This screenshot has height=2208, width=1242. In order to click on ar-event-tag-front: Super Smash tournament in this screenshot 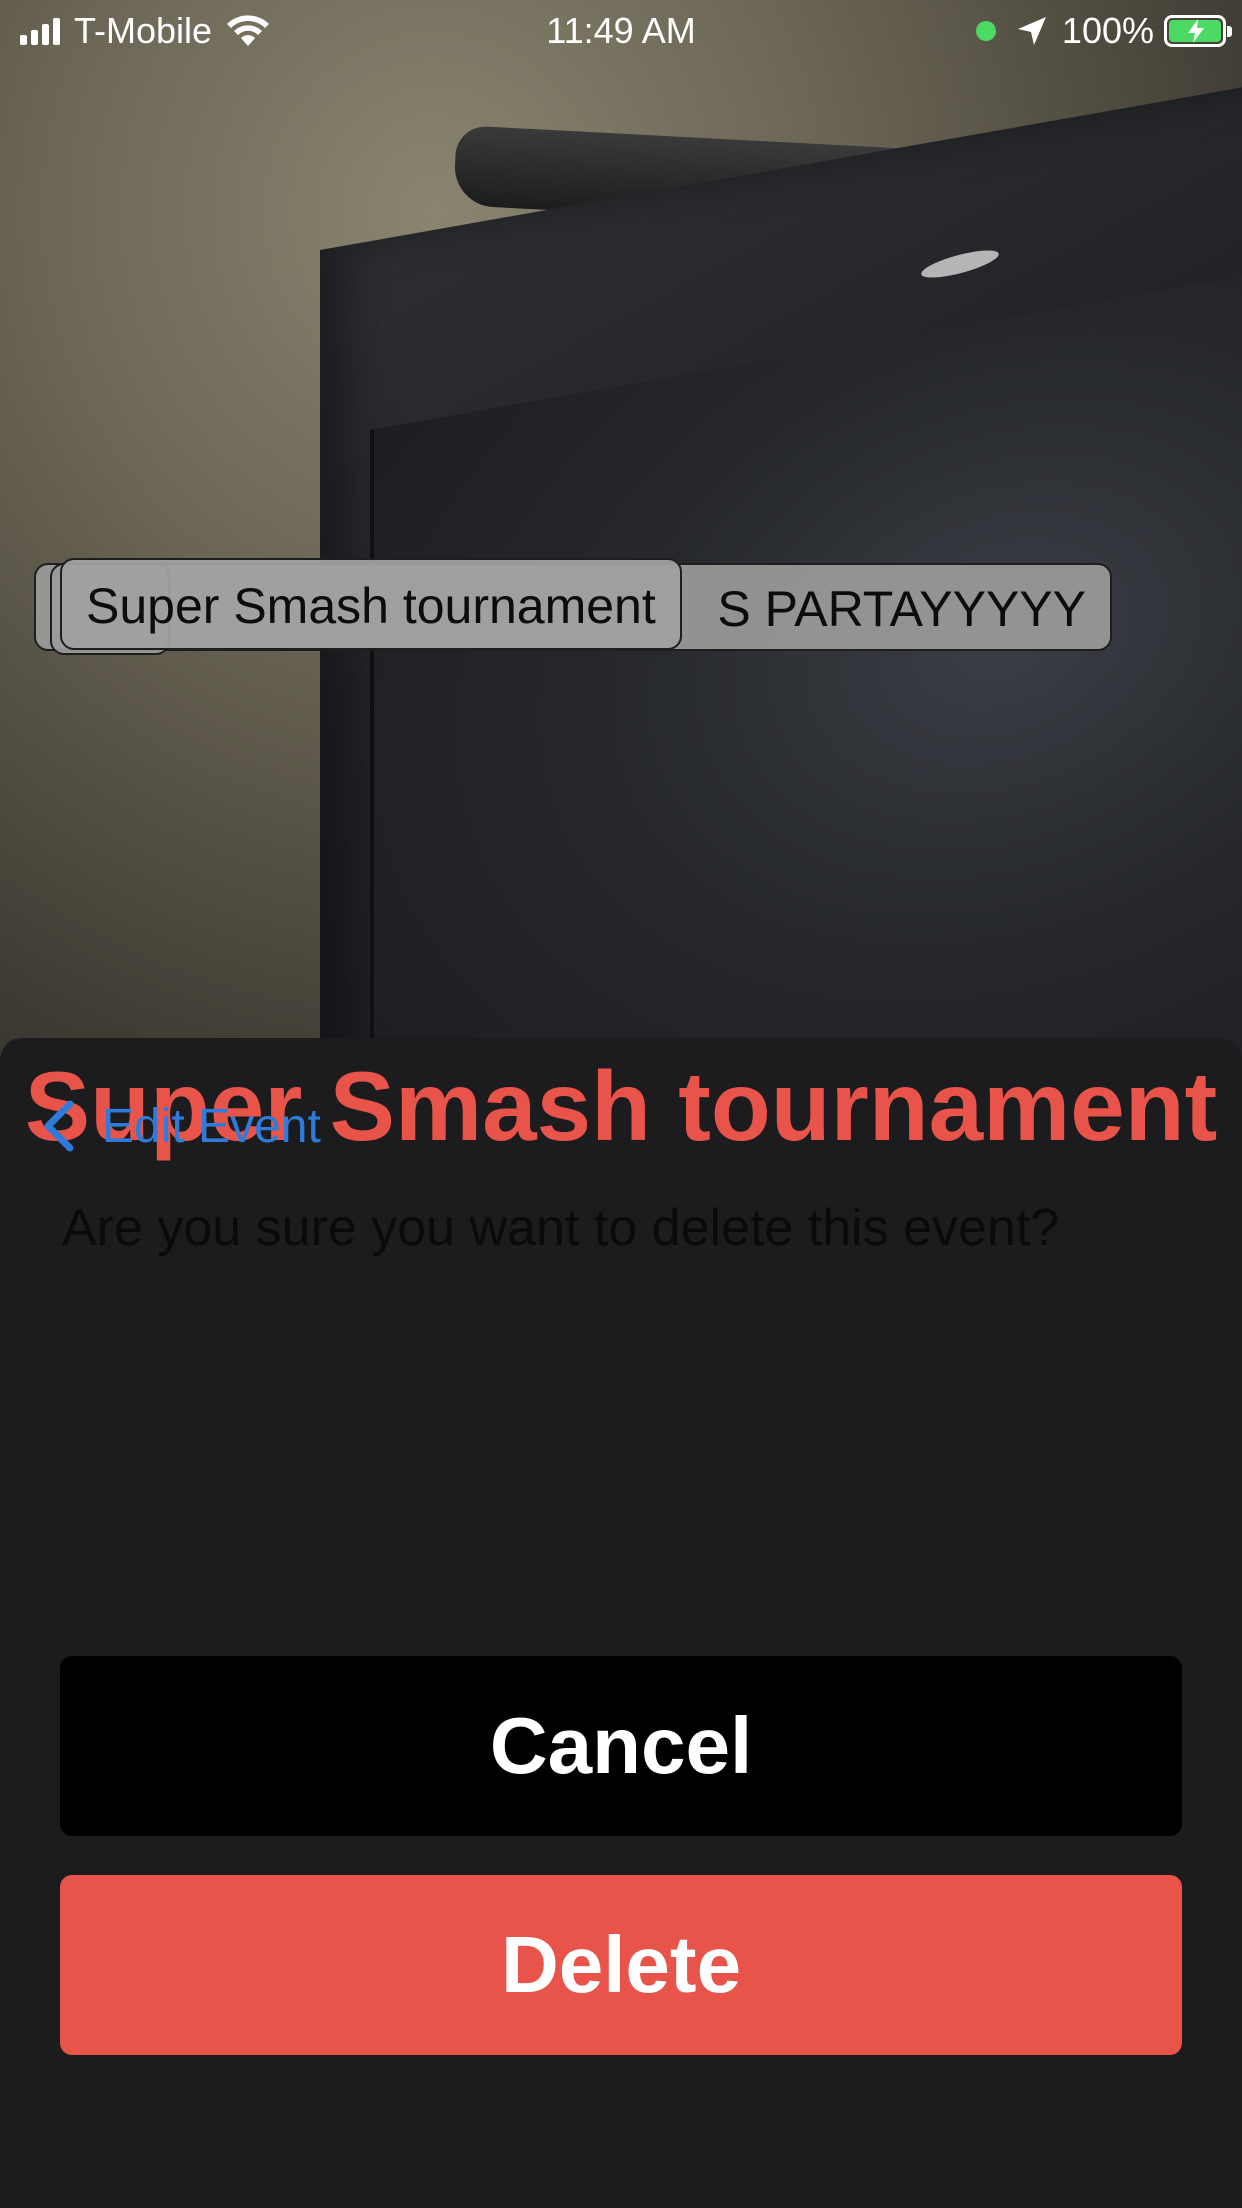, I will do `click(371, 604)`.